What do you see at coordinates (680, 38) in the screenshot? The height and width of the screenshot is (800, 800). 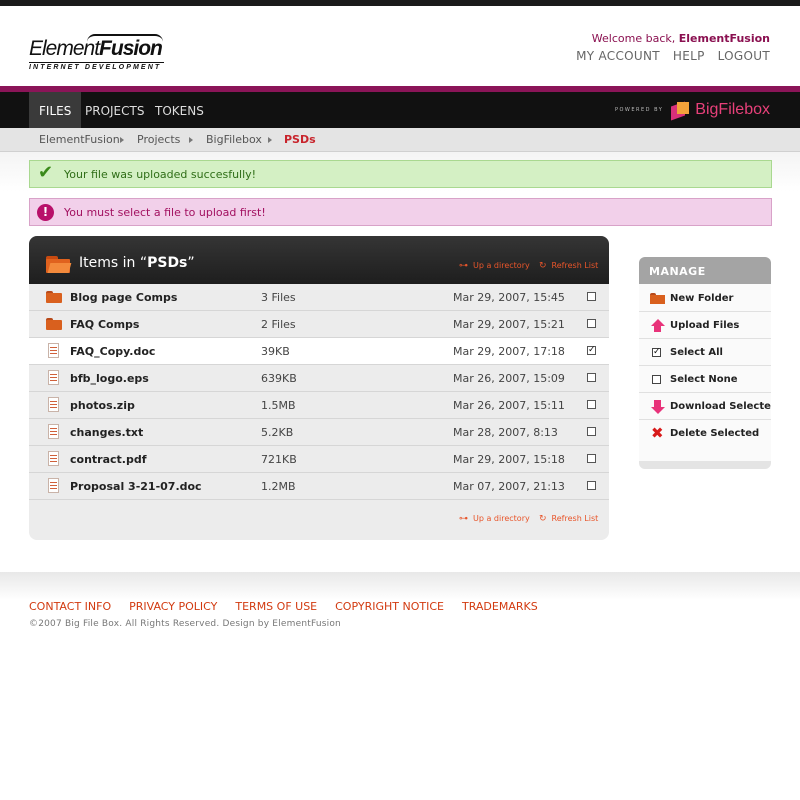 I see `welcome-message: Welcome back, ElementFusion` at bounding box center [680, 38].